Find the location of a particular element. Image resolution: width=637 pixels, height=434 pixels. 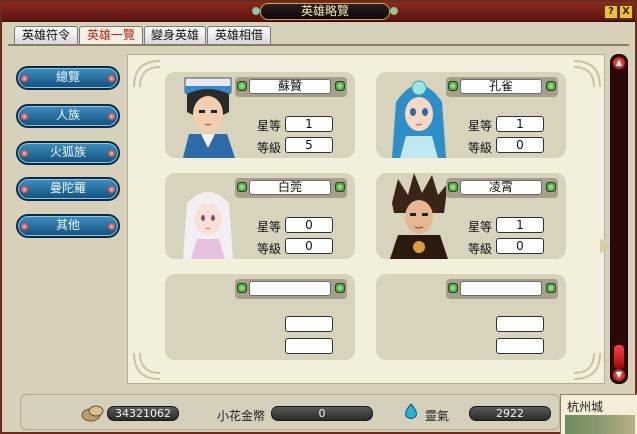

nav-firefox: 火狐族 is located at coordinates (68, 153).